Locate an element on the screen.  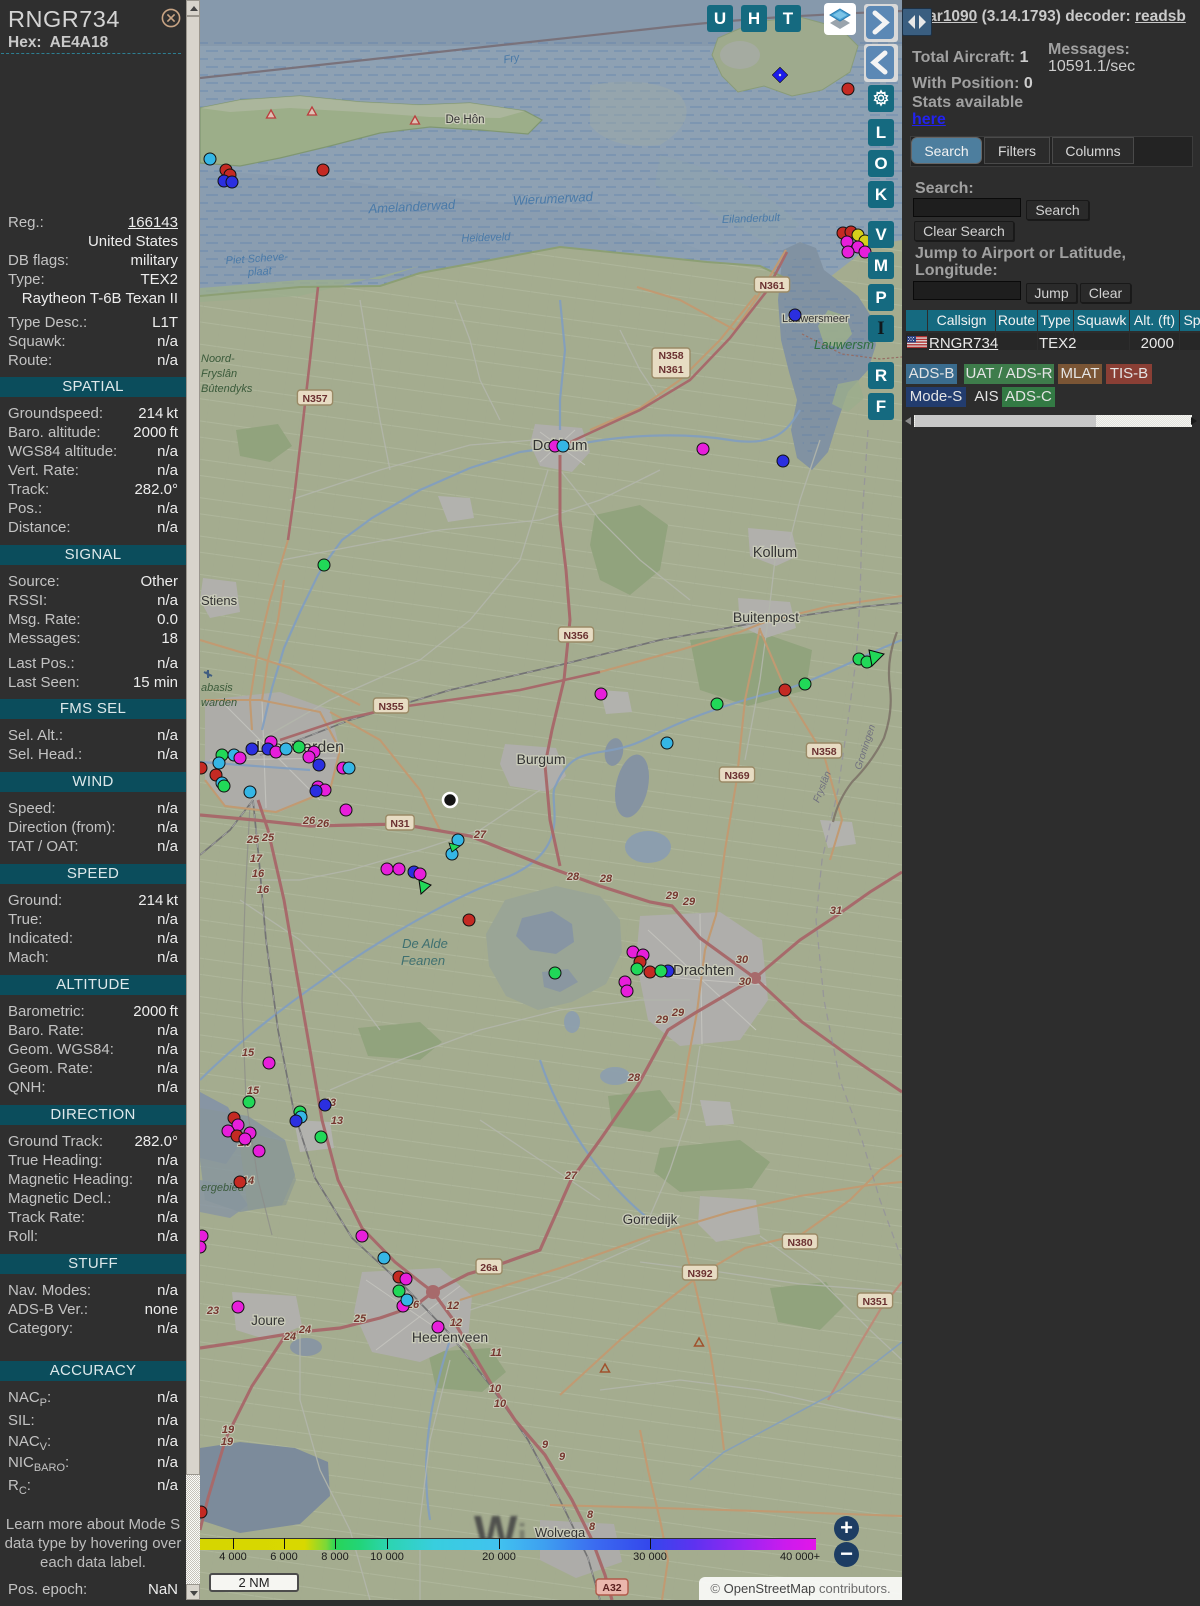
svg-text: N357 is located at coordinates (314, 399).